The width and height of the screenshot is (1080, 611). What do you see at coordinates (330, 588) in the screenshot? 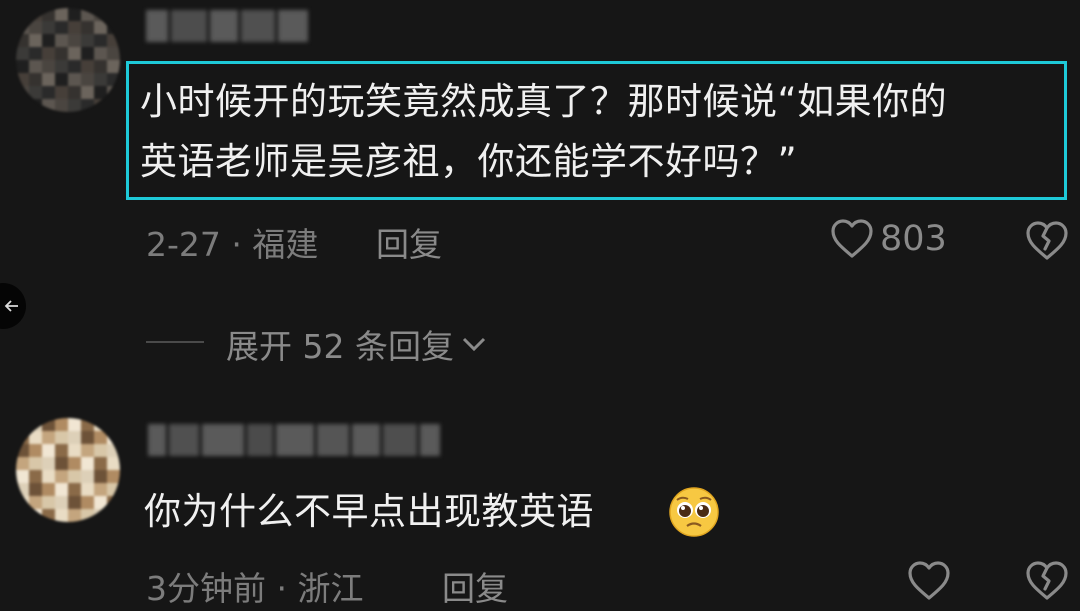
I see `comment-location: 浙江` at bounding box center [330, 588].